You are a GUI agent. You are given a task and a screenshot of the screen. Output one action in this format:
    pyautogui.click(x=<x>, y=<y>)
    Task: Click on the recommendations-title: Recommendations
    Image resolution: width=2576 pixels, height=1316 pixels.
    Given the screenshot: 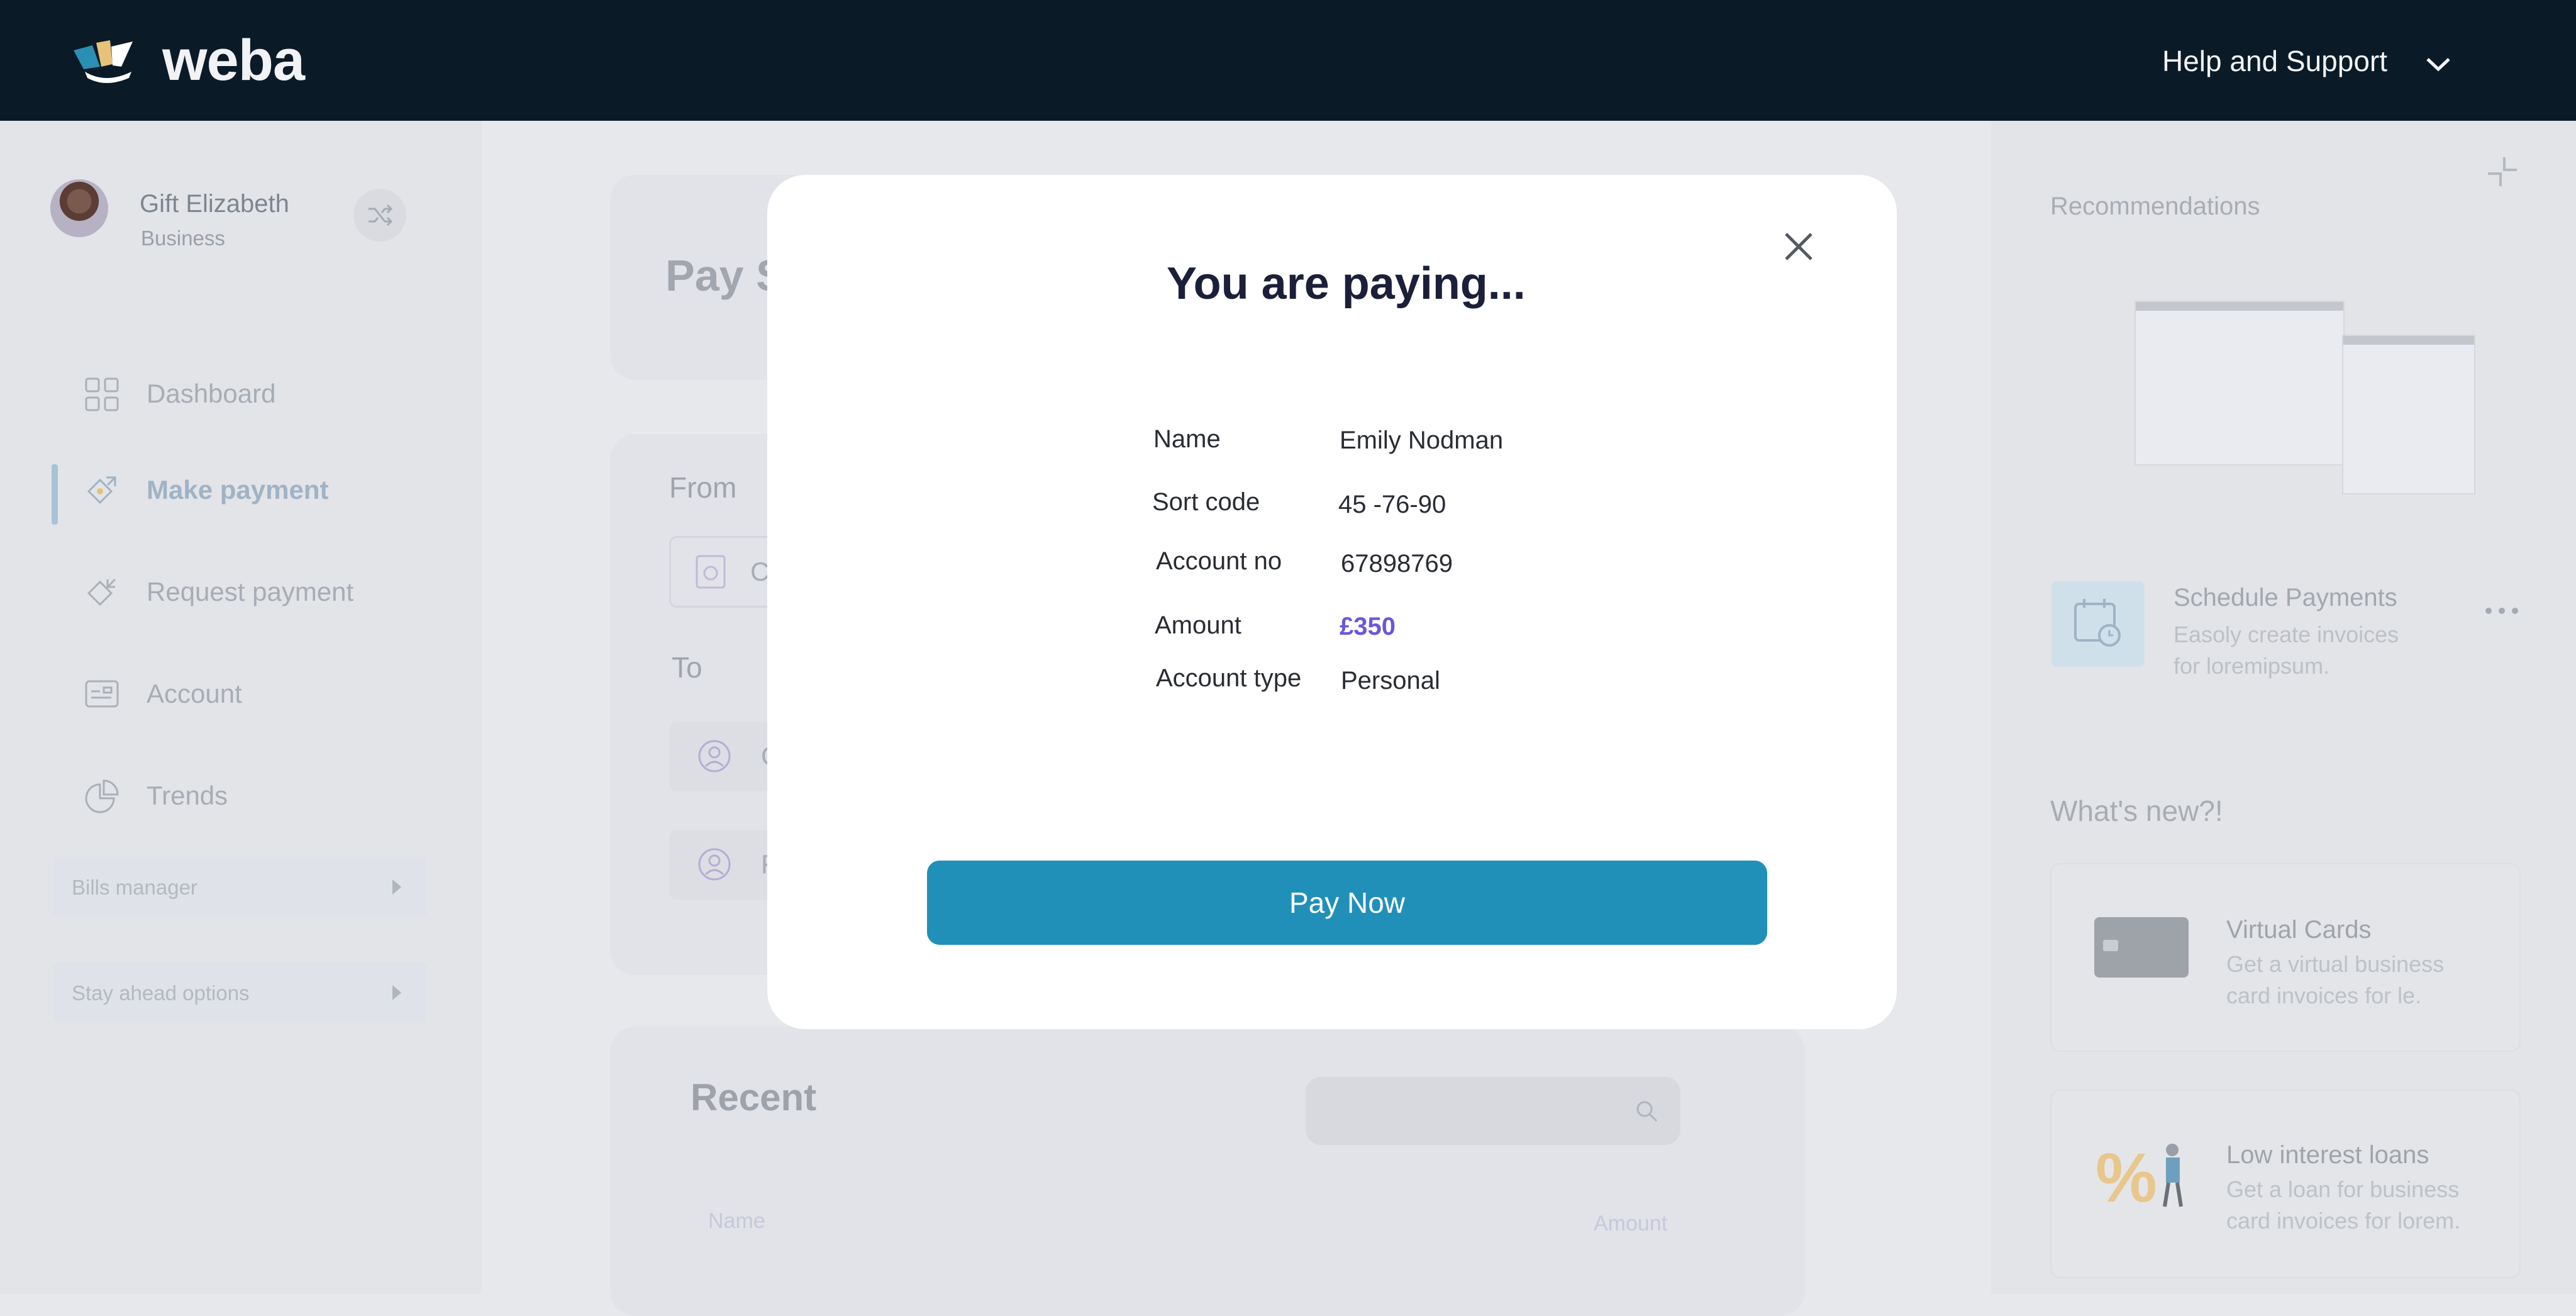 What is the action you would take?
    pyautogui.click(x=2155, y=206)
    